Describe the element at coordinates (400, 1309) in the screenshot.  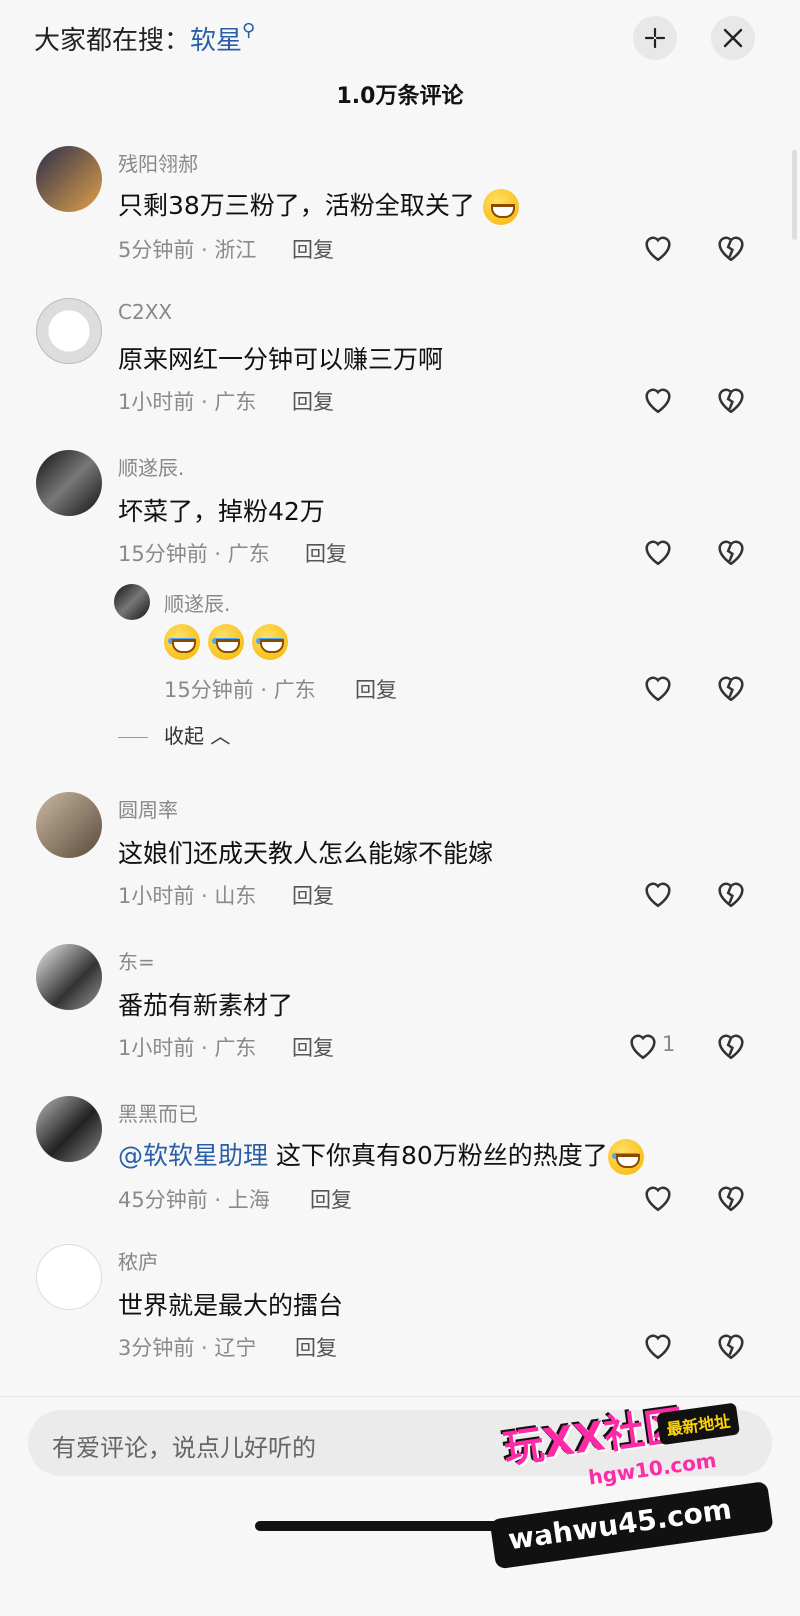
I see `comment-item: 秾庐 世界就是最大的擂台 3分钟前 · 辽宁 回复` at that location.